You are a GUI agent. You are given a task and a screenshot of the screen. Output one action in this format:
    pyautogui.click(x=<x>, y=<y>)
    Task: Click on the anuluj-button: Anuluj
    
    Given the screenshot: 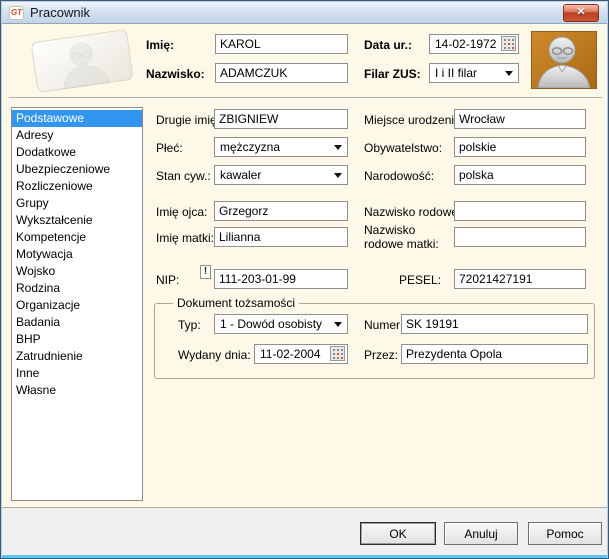 What is the action you would take?
    pyautogui.click(x=481, y=533)
    